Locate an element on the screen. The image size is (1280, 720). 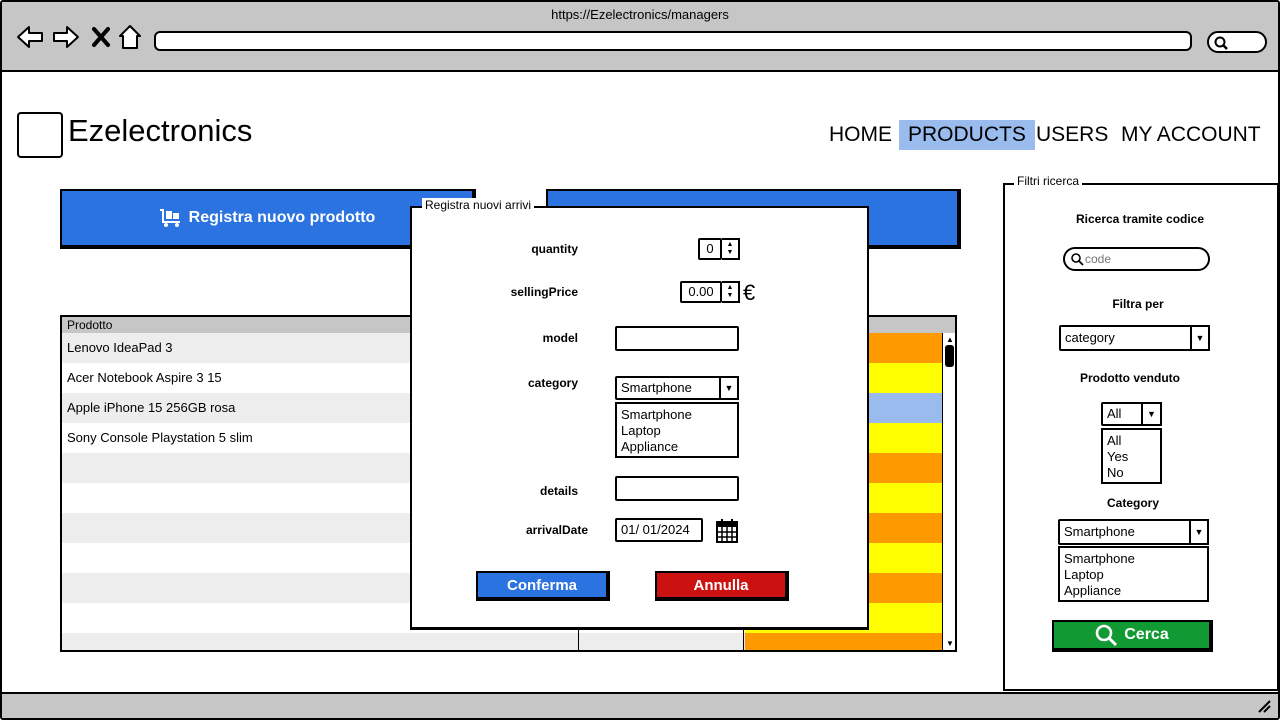
search-button: Cerca is located at coordinates (1132, 636).